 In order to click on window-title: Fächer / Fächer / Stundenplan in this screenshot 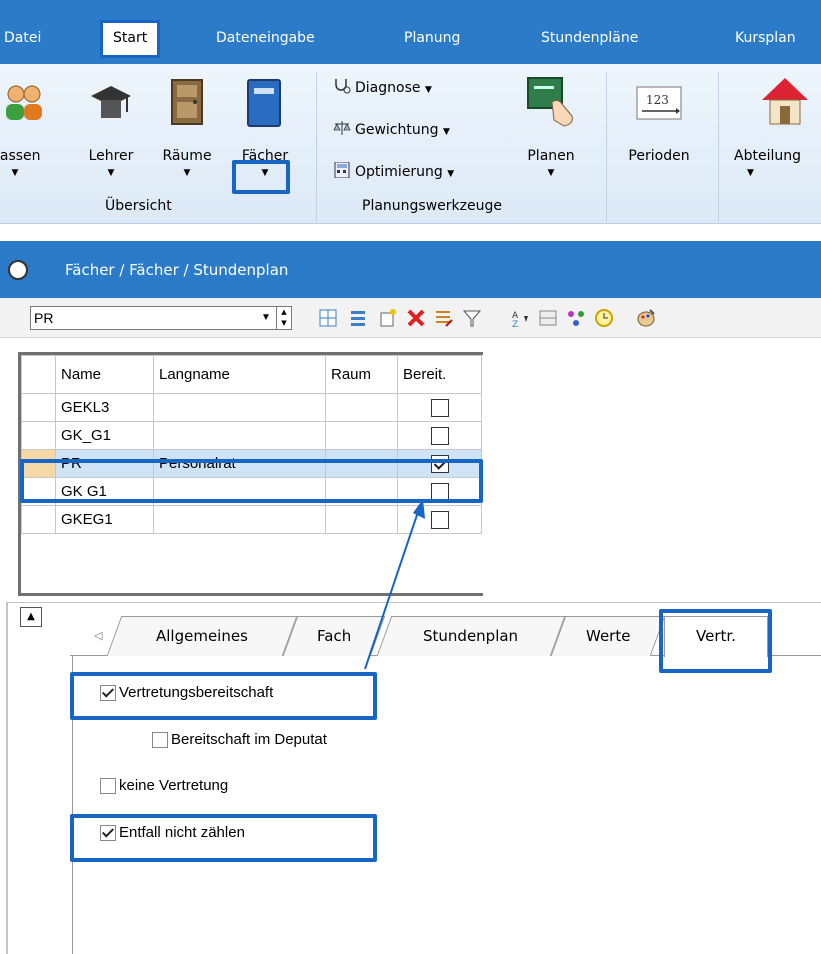, I will do `click(177, 270)`.